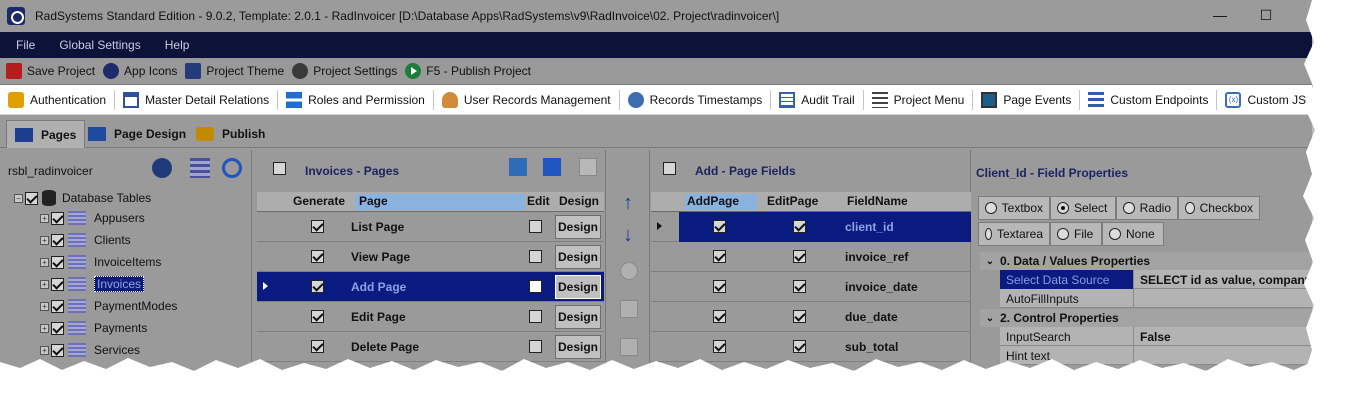 The height and width of the screenshot is (401, 1346). I want to click on control-radio: Radio, so click(1147, 208).